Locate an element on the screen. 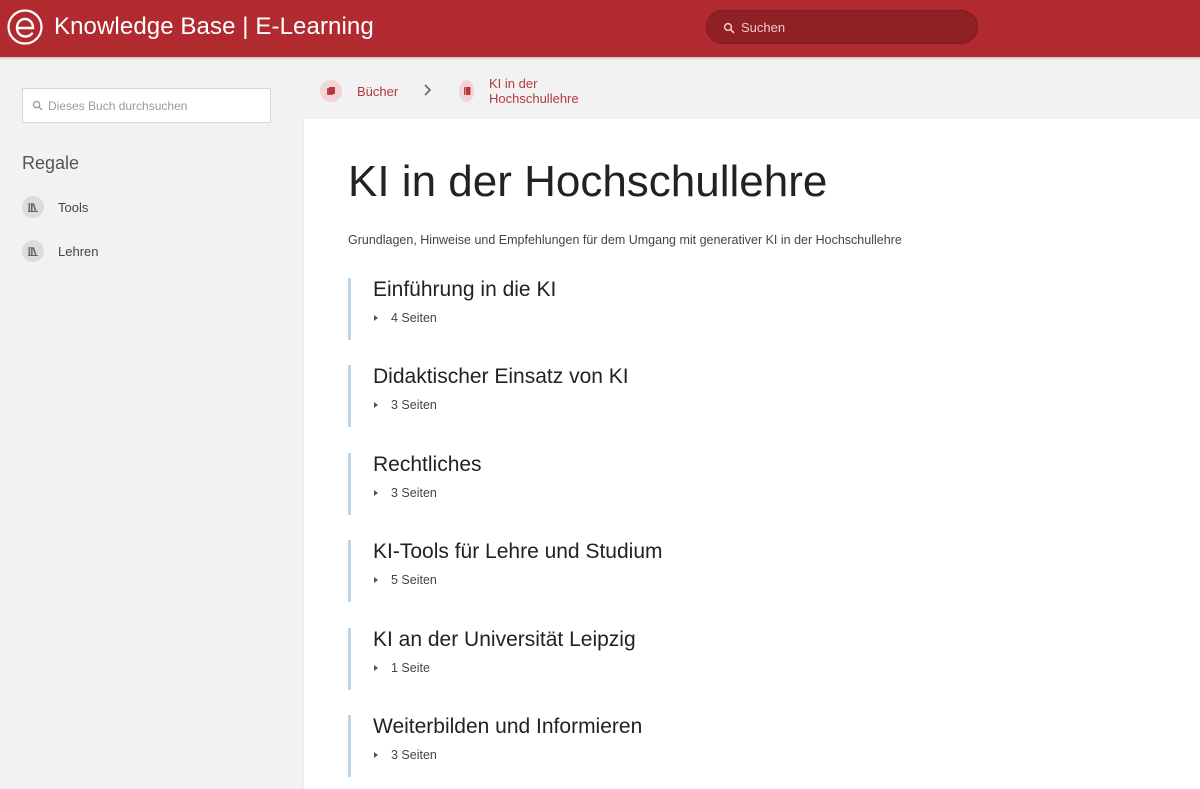 The image size is (1200, 789). chapter-title: Weiterbilden und Informieren is located at coordinates (507, 727).